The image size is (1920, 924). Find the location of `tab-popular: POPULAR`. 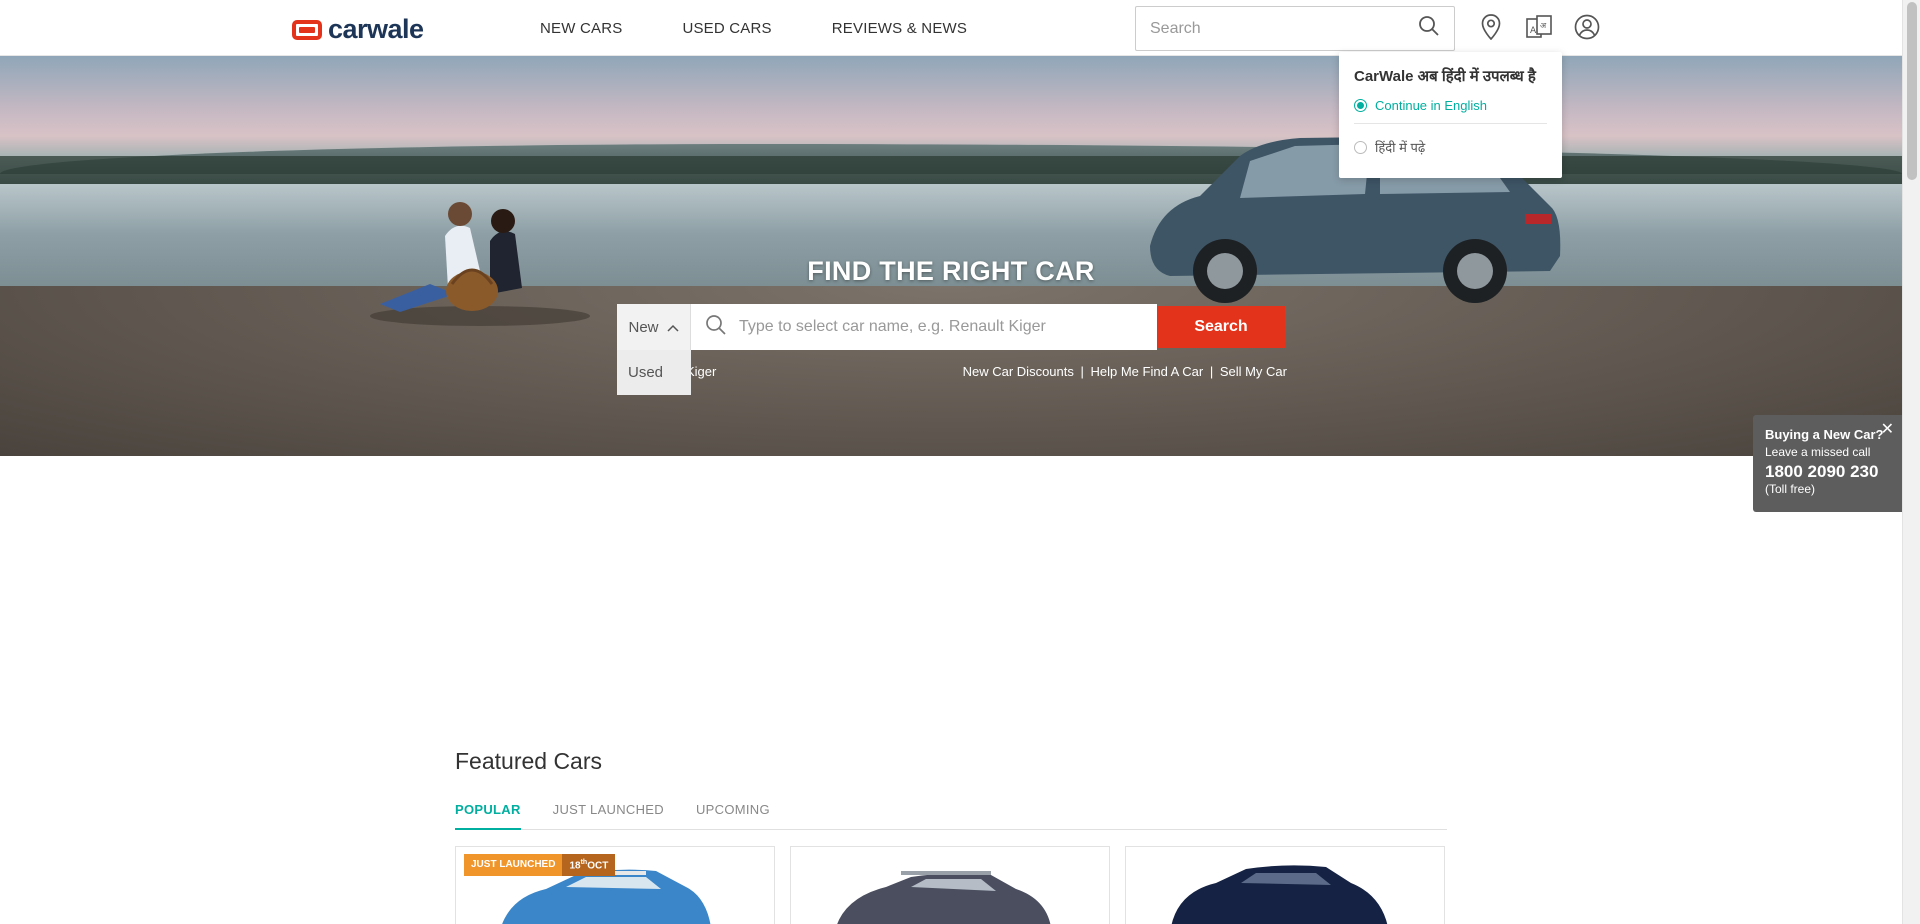

tab-popular: POPULAR is located at coordinates (488, 815).